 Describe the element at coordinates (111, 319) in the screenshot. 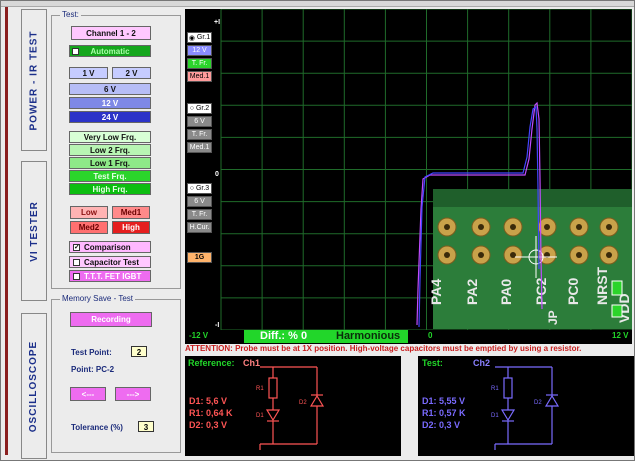

I see `recording-button: Recording` at that location.